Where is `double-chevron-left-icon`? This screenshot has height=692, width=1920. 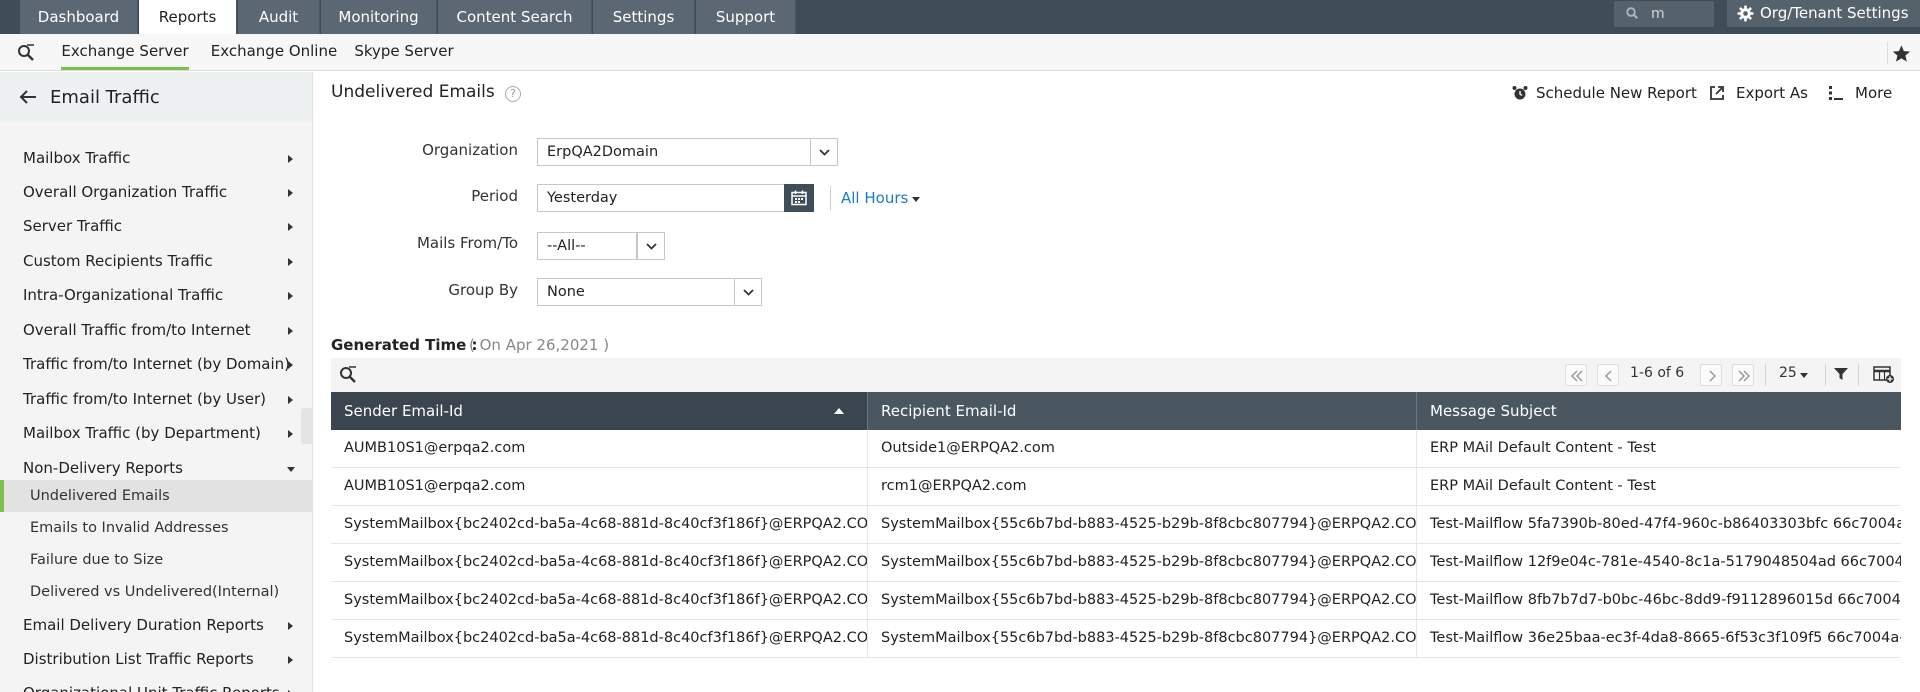 double-chevron-left-icon is located at coordinates (1577, 376).